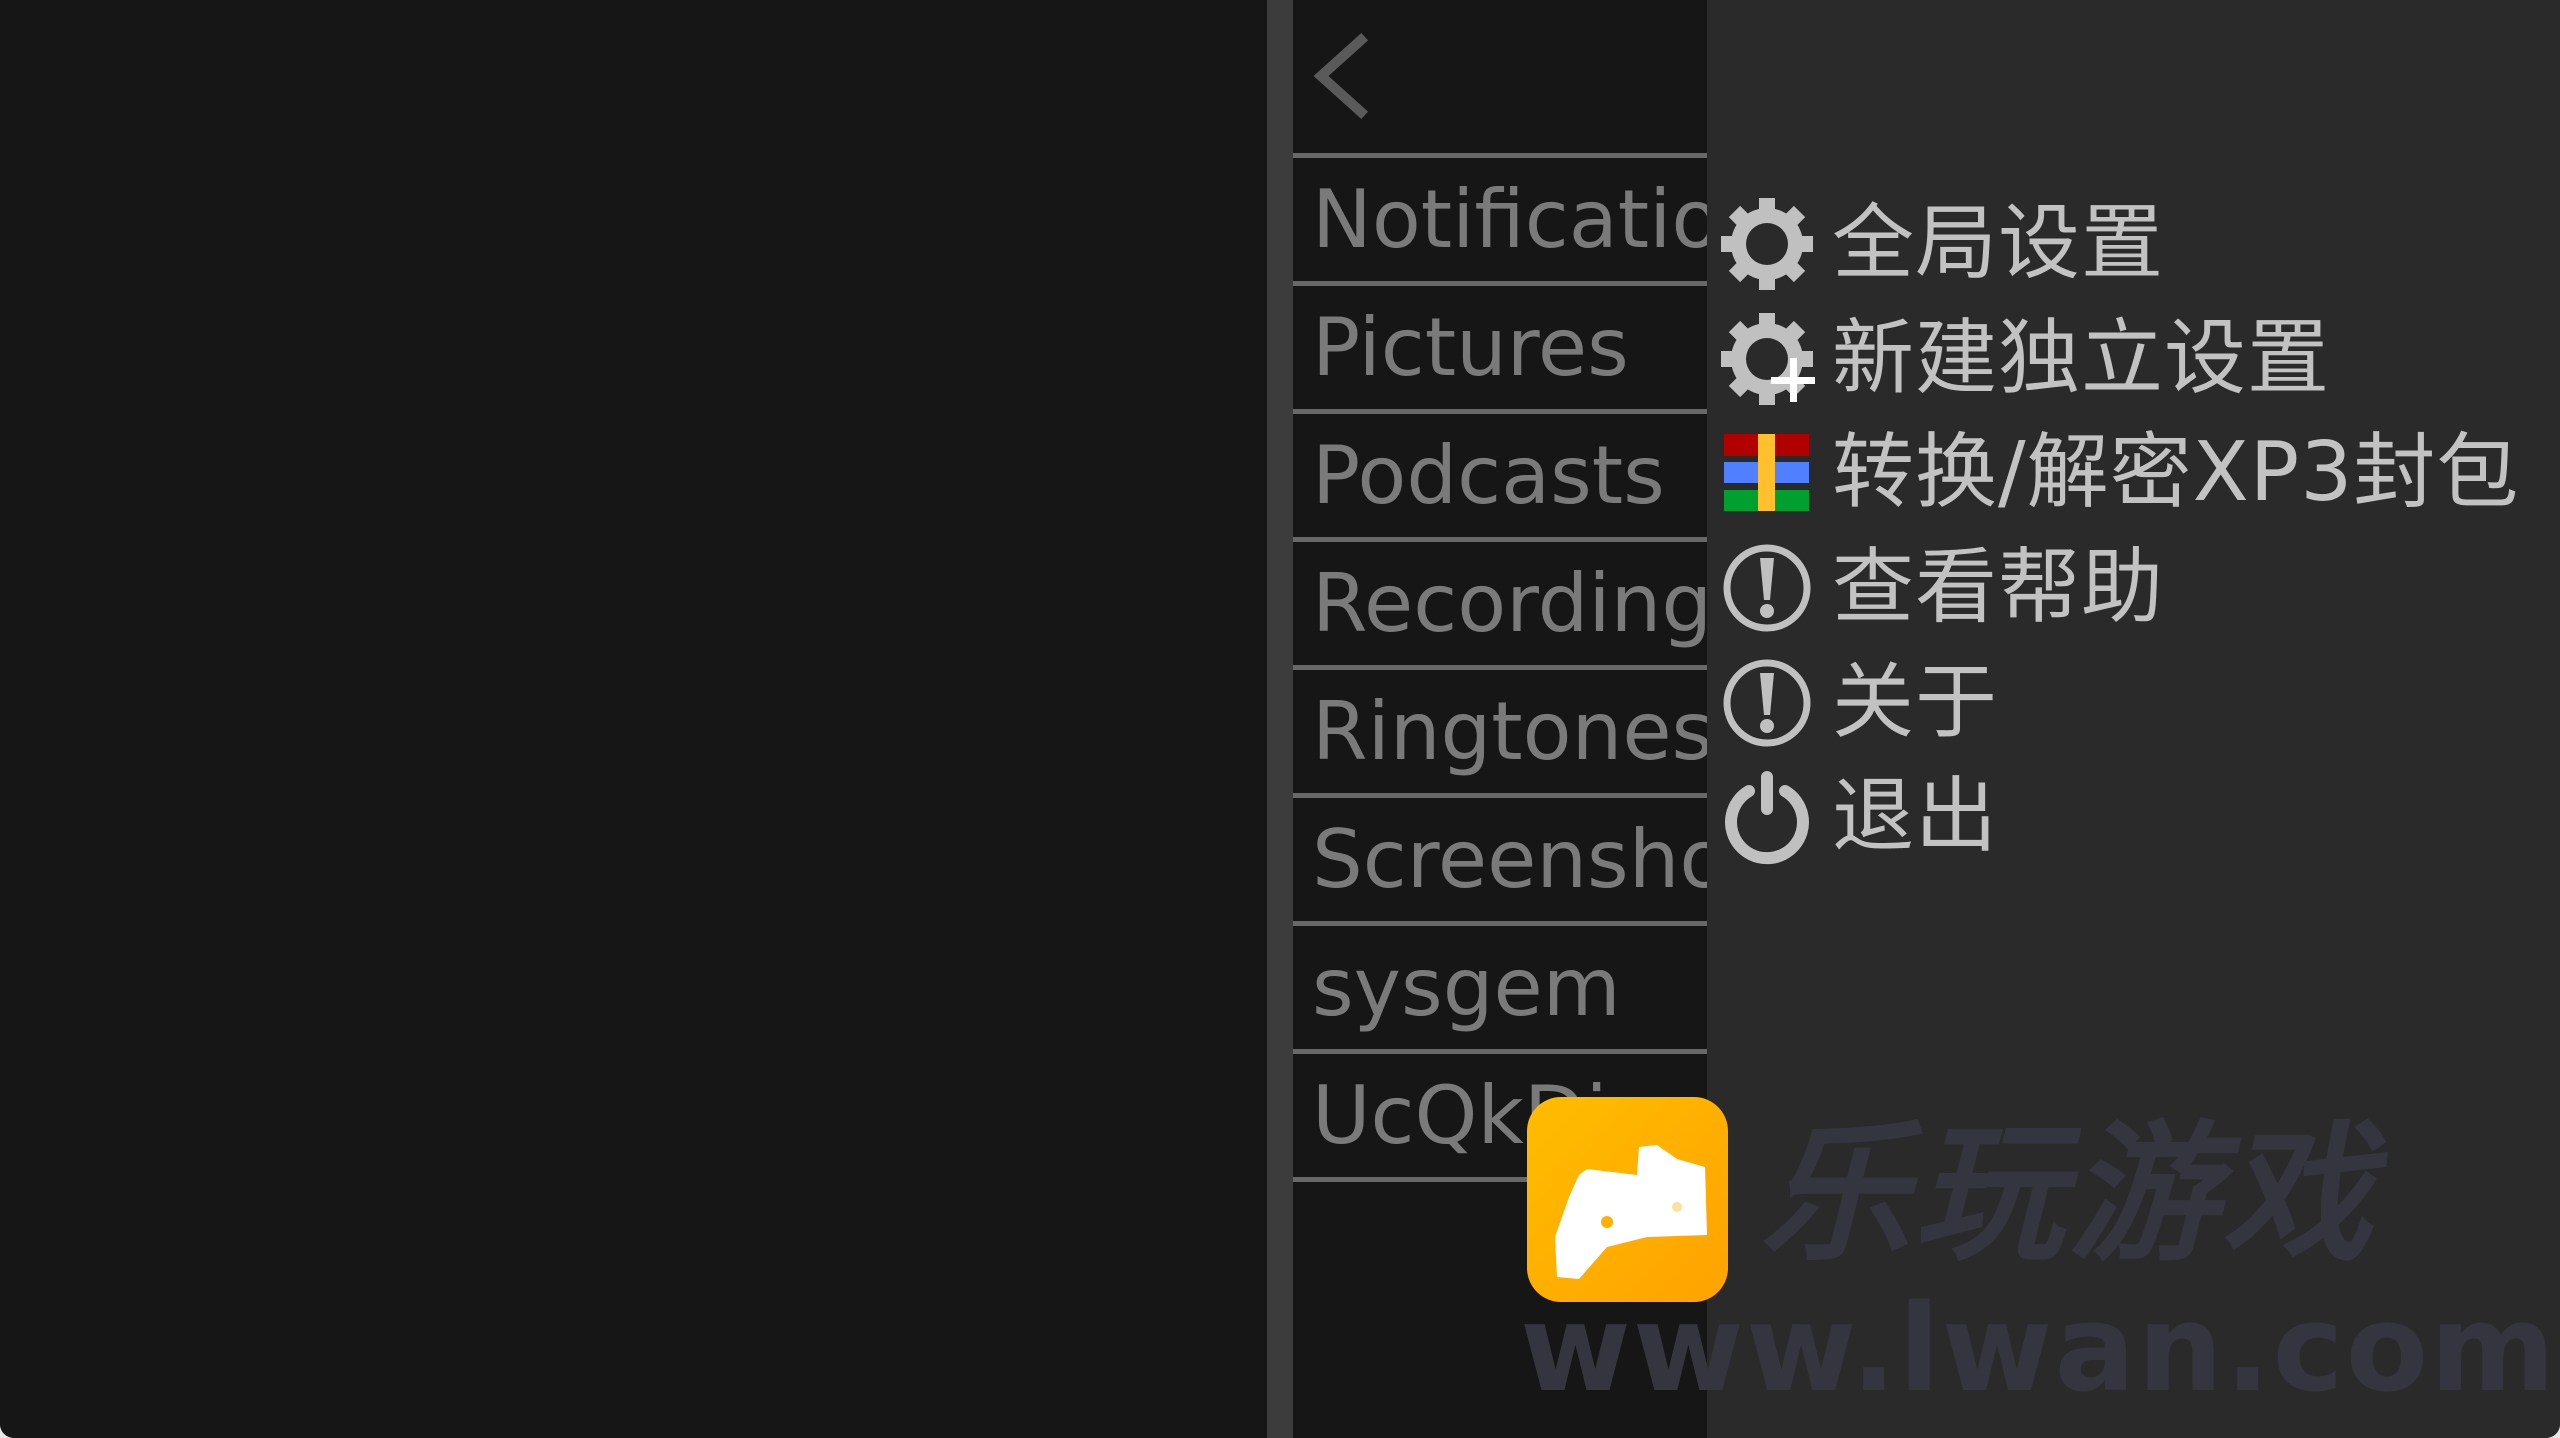 This screenshot has height=1438, width=2560. I want to click on menu-item-label: 退出, so click(1915, 817).